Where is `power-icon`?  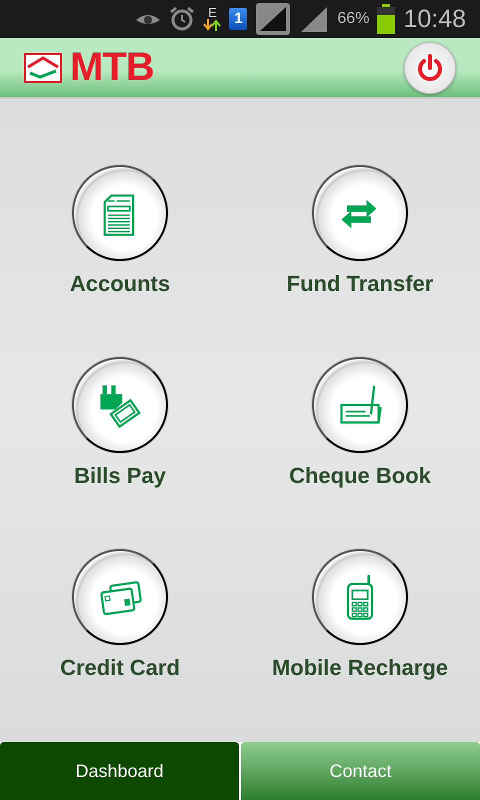
power-icon is located at coordinates (430, 67).